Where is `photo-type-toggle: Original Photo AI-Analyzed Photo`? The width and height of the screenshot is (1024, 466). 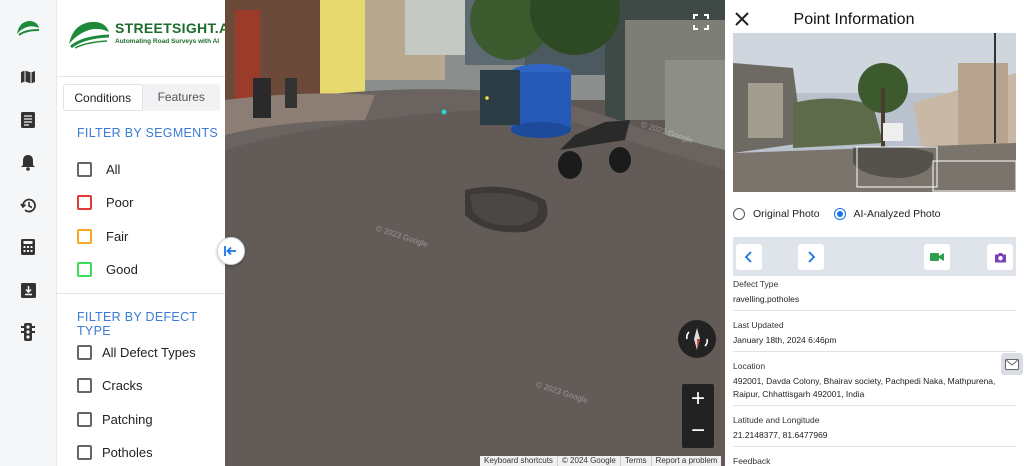
photo-type-toggle: Original Photo AI-Analyzed Photo is located at coordinates (837, 214).